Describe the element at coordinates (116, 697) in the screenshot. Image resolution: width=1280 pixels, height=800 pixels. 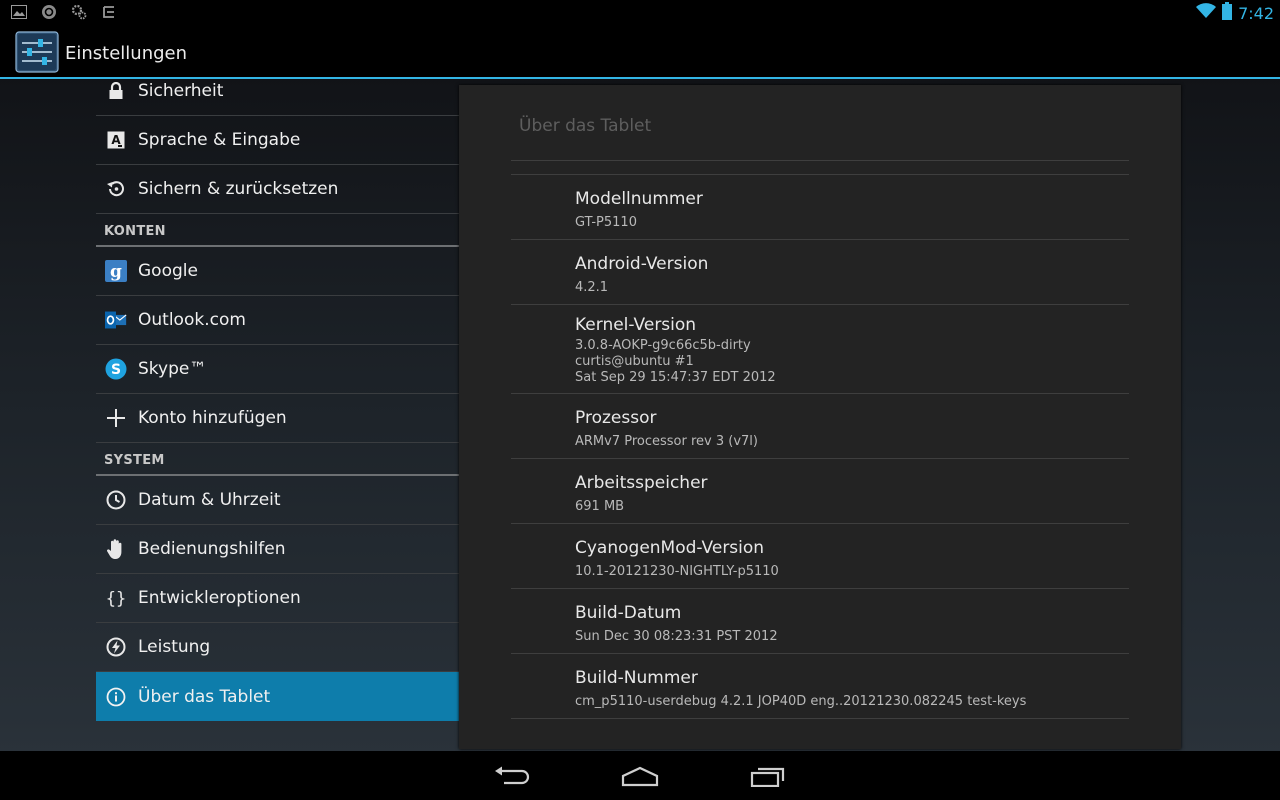
I see `info-icon` at that location.